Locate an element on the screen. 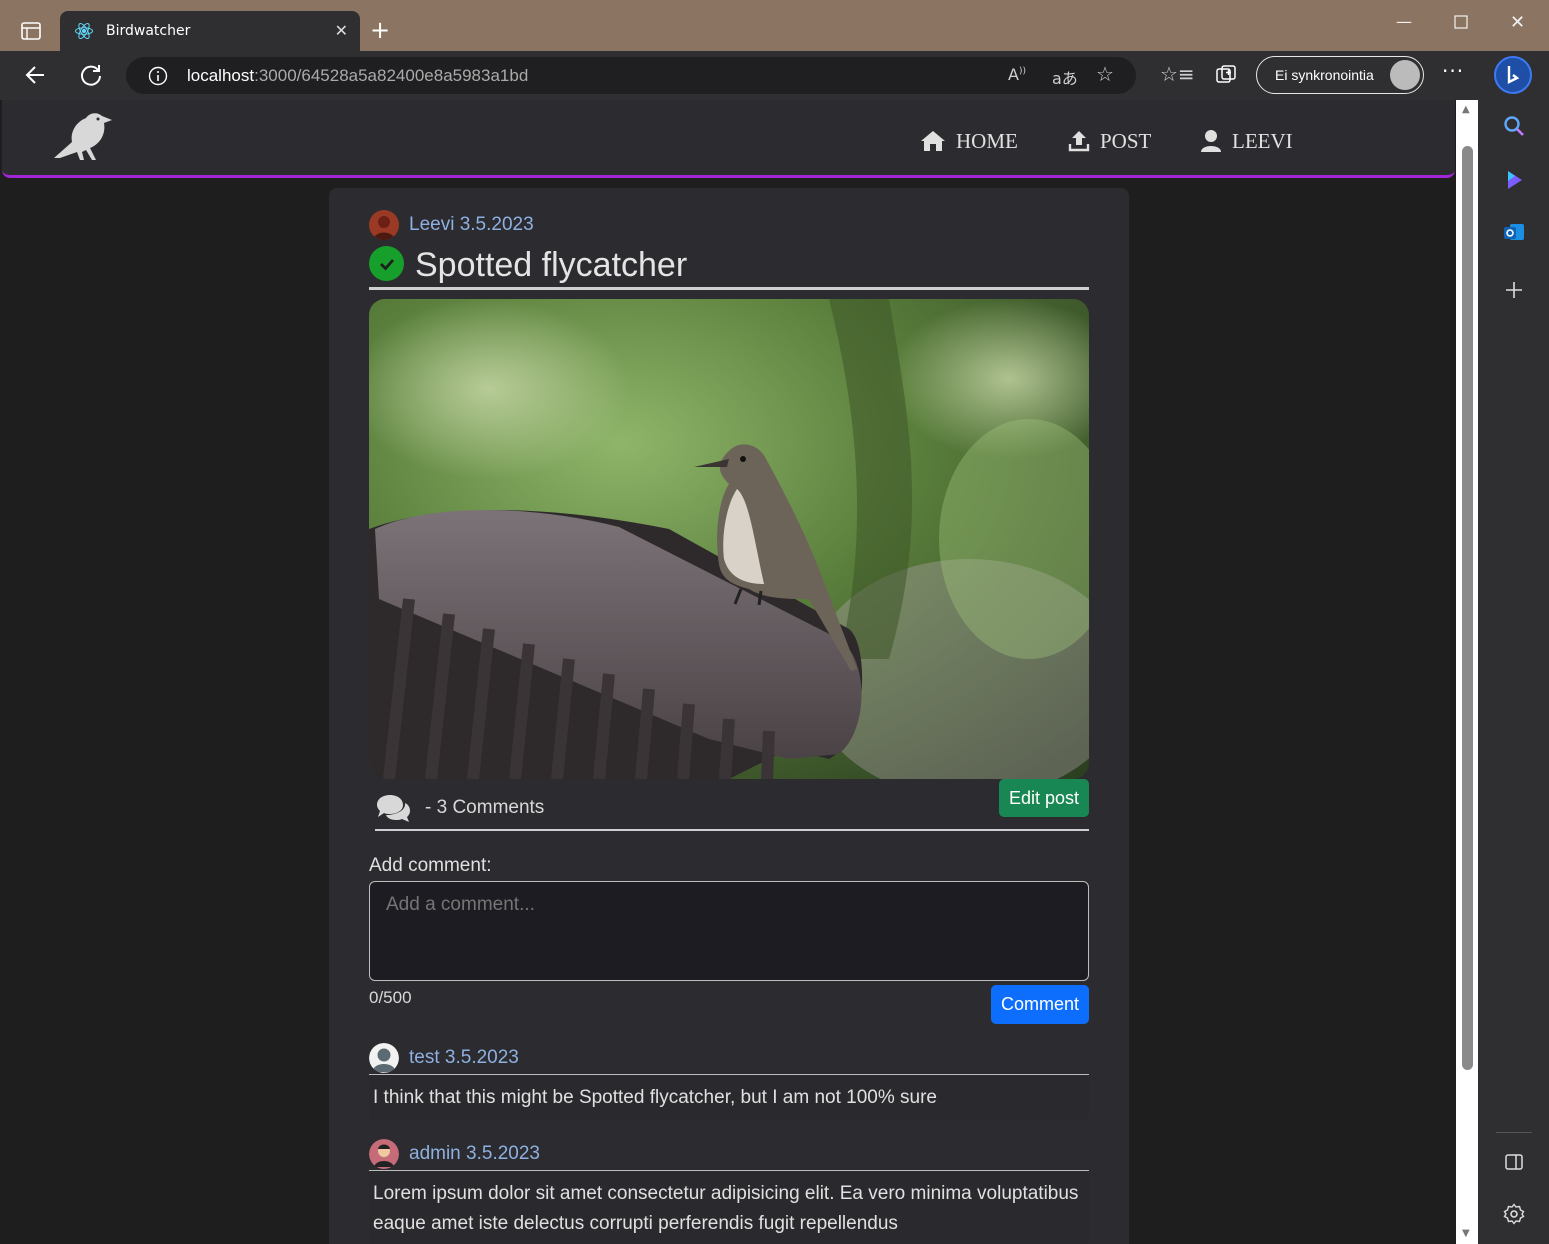 This screenshot has width=1549, height=1244. add-icon is located at coordinates (1514, 290).